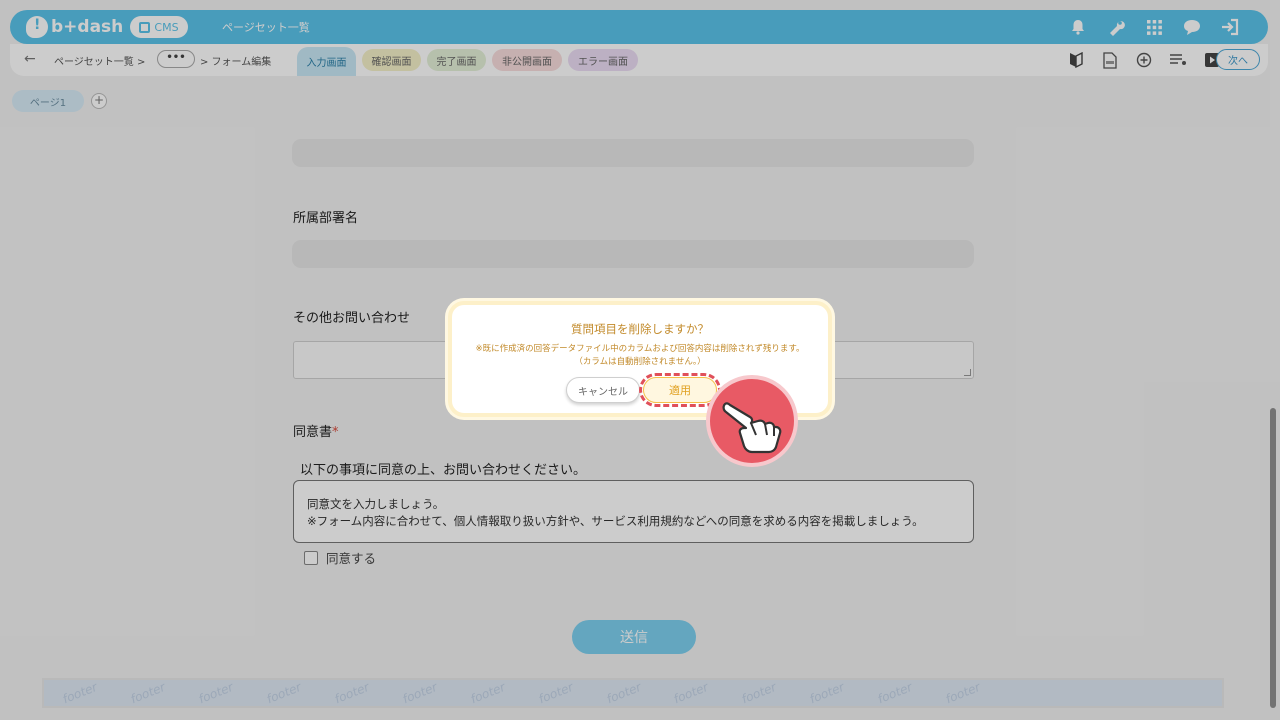  What do you see at coordinates (640, 329) in the screenshot?
I see `dialog-title: 質問項目を削除しますか？` at bounding box center [640, 329].